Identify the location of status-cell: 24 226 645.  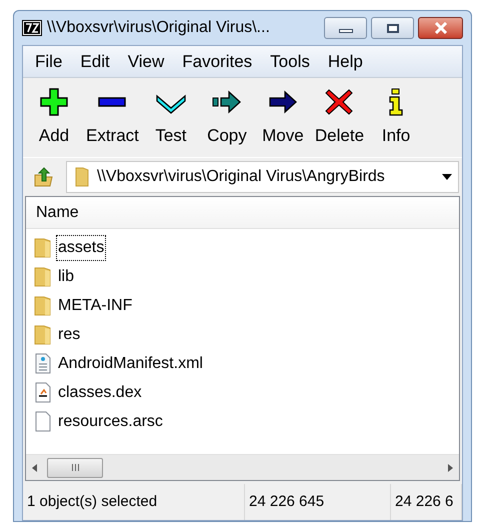
(318, 502).